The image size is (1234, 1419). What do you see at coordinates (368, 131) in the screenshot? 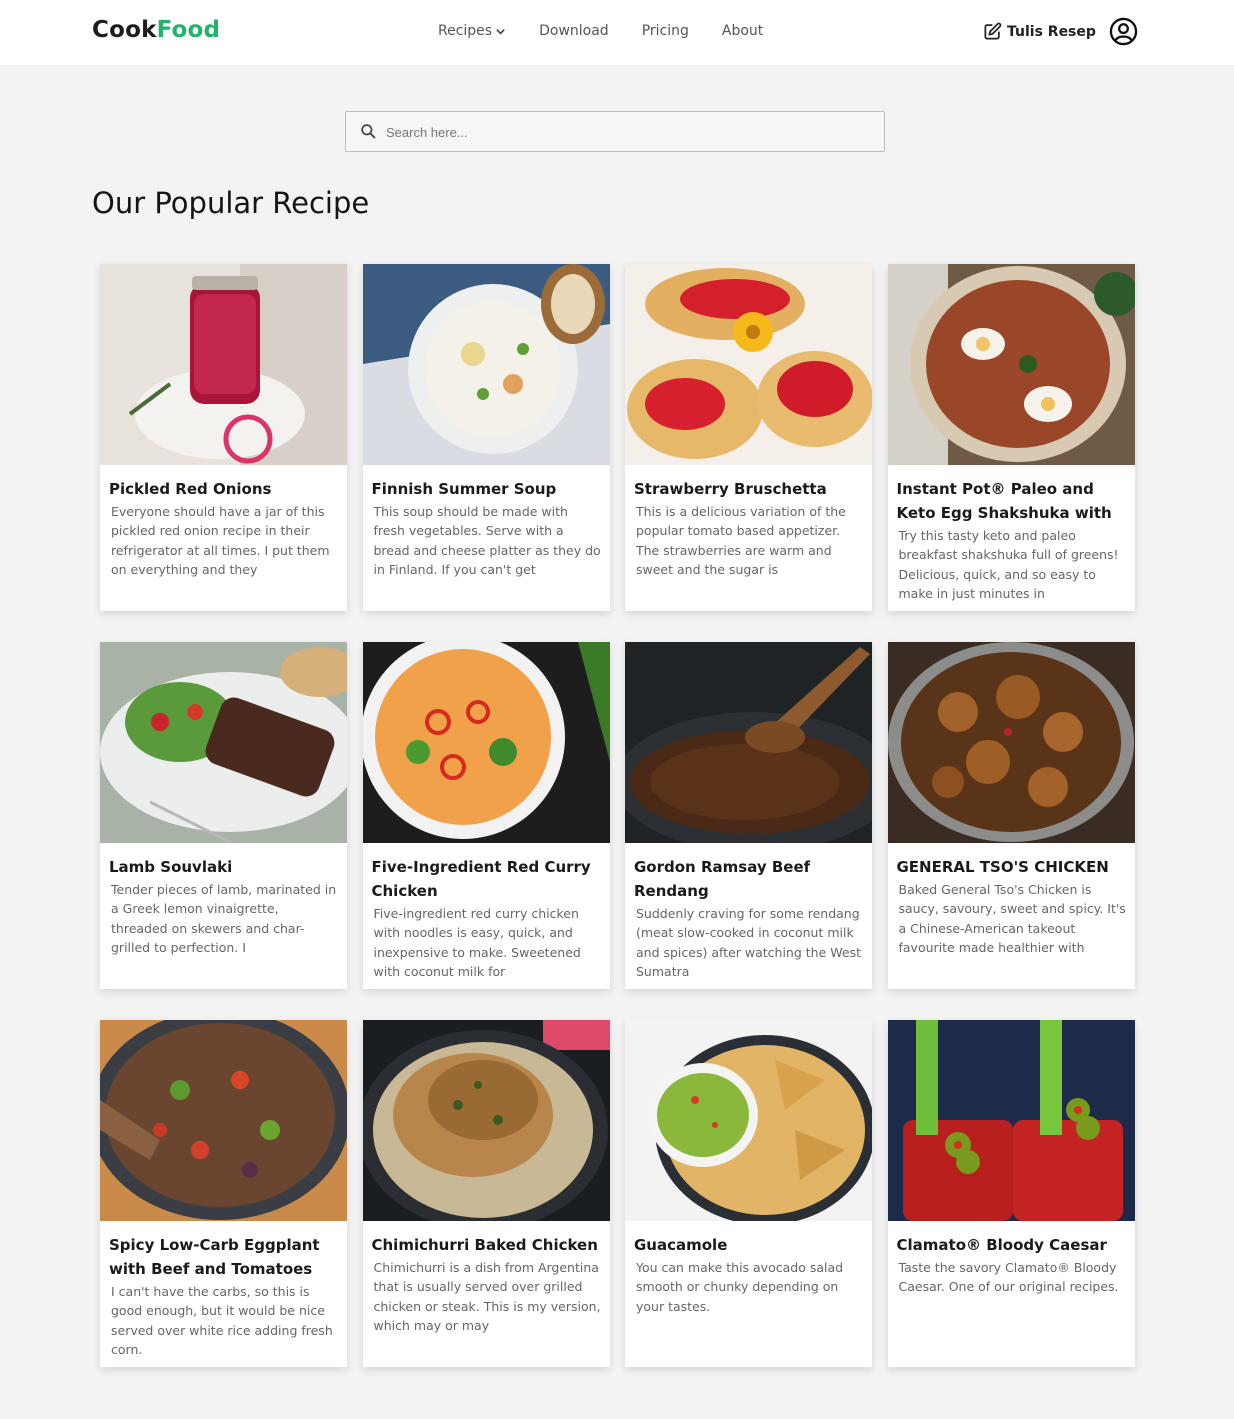
I see `search-icon` at bounding box center [368, 131].